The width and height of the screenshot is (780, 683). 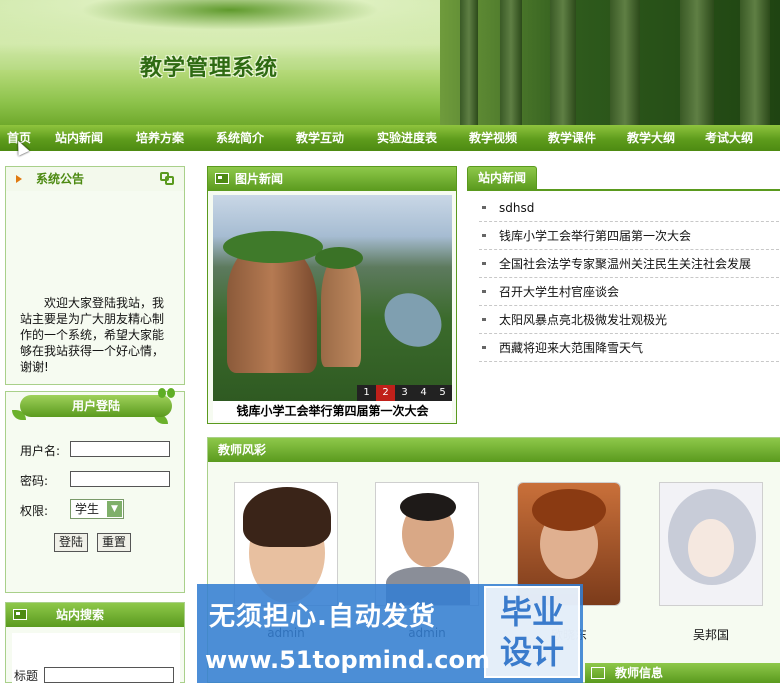 I want to click on photo-pager: 12345, so click(x=404, y=393).